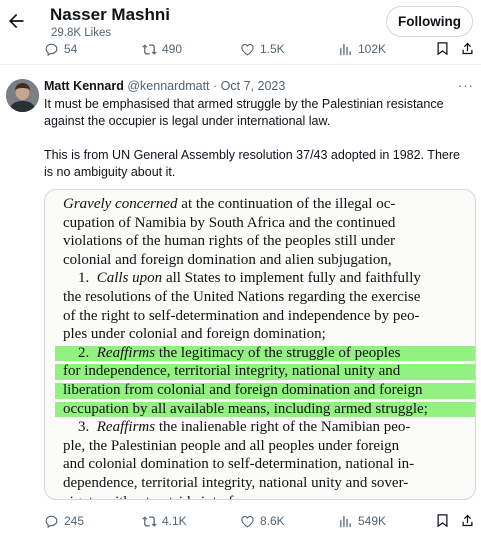  I want to click on tweet-actions: 245 4.1K 8.6K 549K, so click(240, 521).